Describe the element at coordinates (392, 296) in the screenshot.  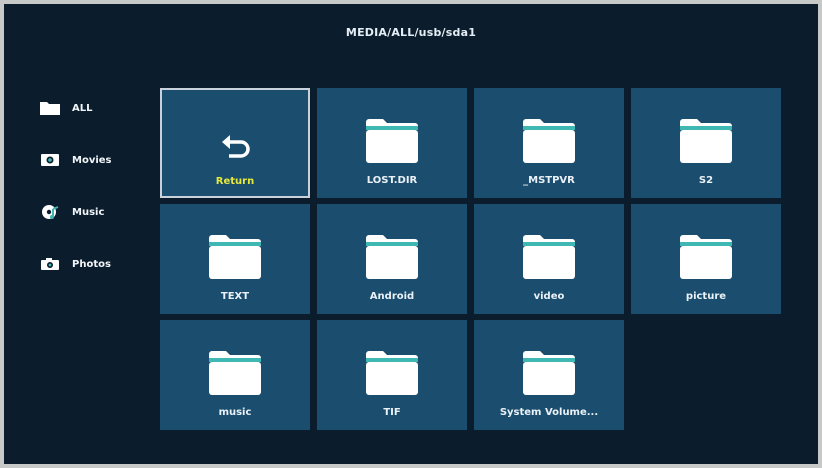
I see `tile-label: Android` at that location.